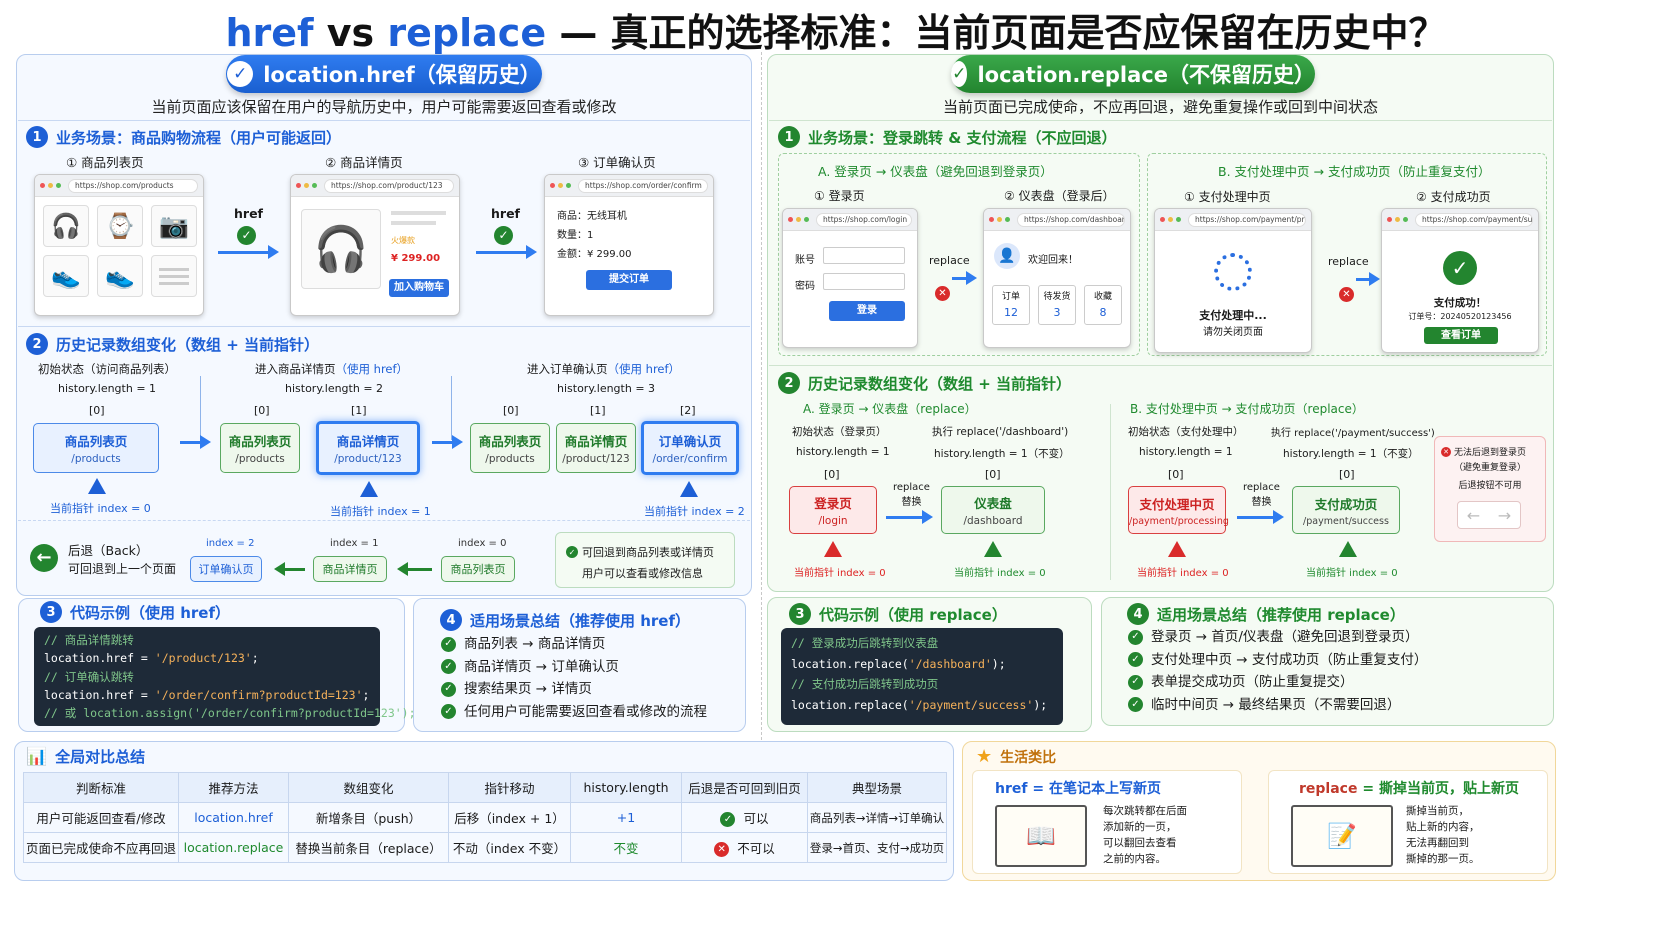 The image size is (1672, 941). What do you see at coordinates (761, 396) in the screenshot?
I see `center-divider` at bounding box center [761, 396].